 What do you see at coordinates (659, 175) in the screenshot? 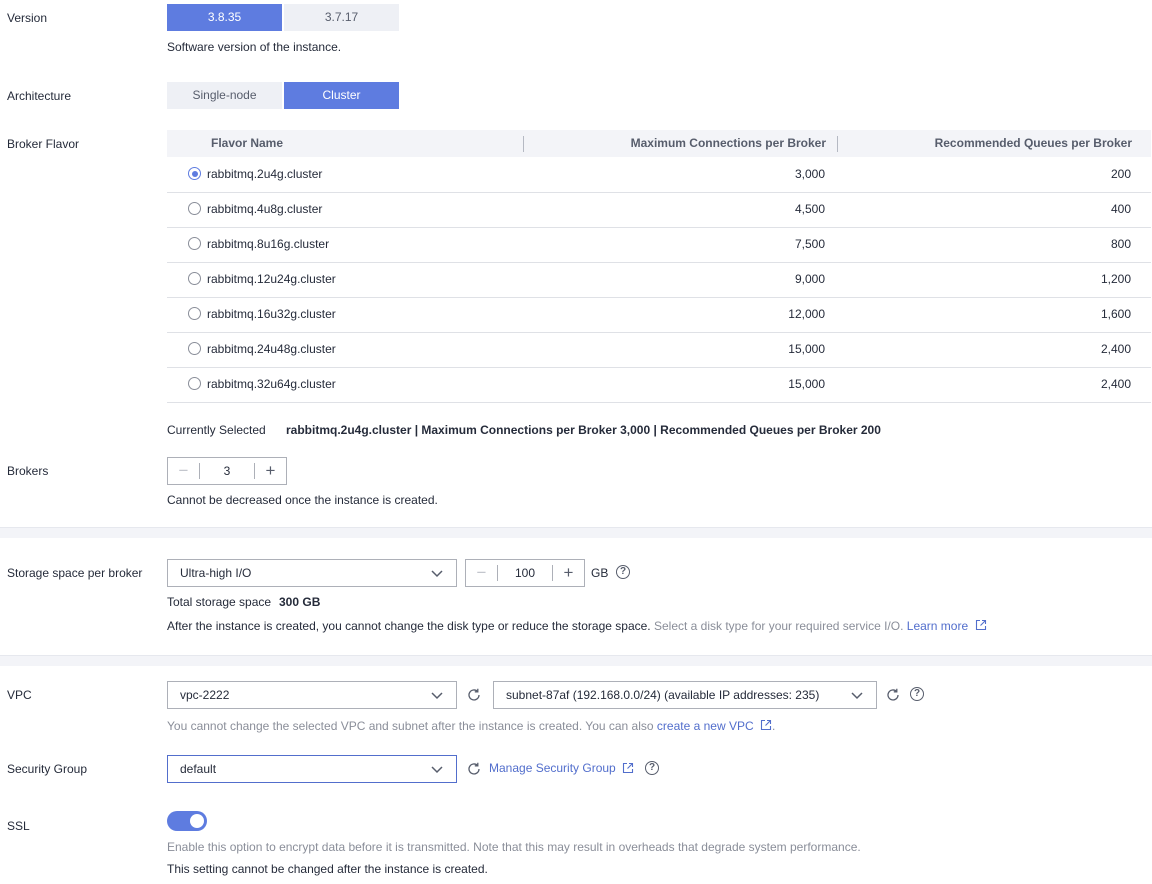
I see `flavor-row: rabbitmq.2u4g.cluster 3,000 200` at bounding box center [659, 175].